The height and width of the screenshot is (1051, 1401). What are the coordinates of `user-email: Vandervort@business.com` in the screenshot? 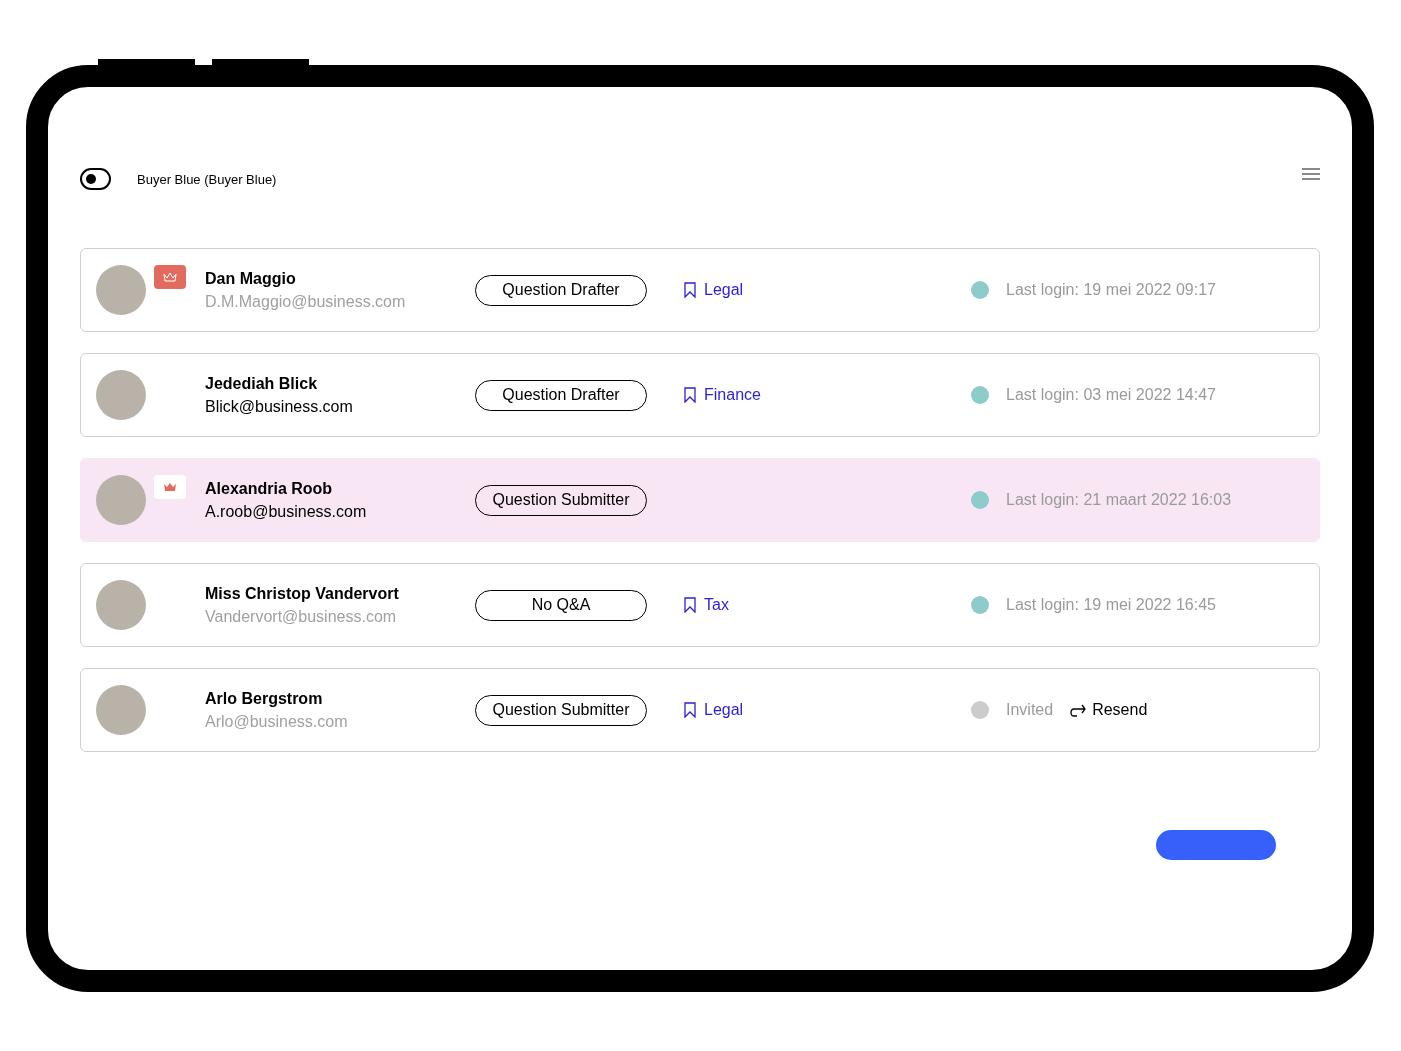 It's located at (301, 616).